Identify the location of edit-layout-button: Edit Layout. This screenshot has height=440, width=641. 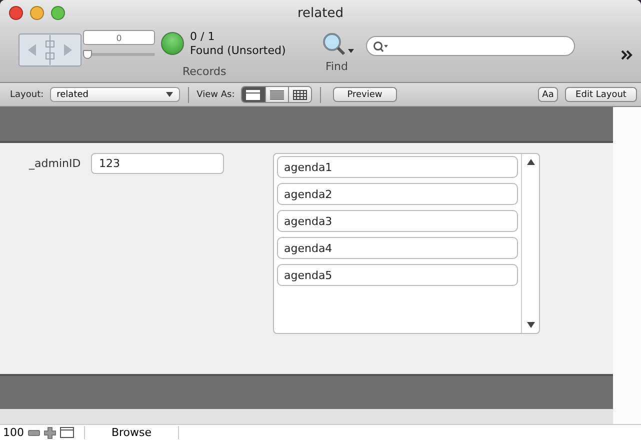
(601, 94).